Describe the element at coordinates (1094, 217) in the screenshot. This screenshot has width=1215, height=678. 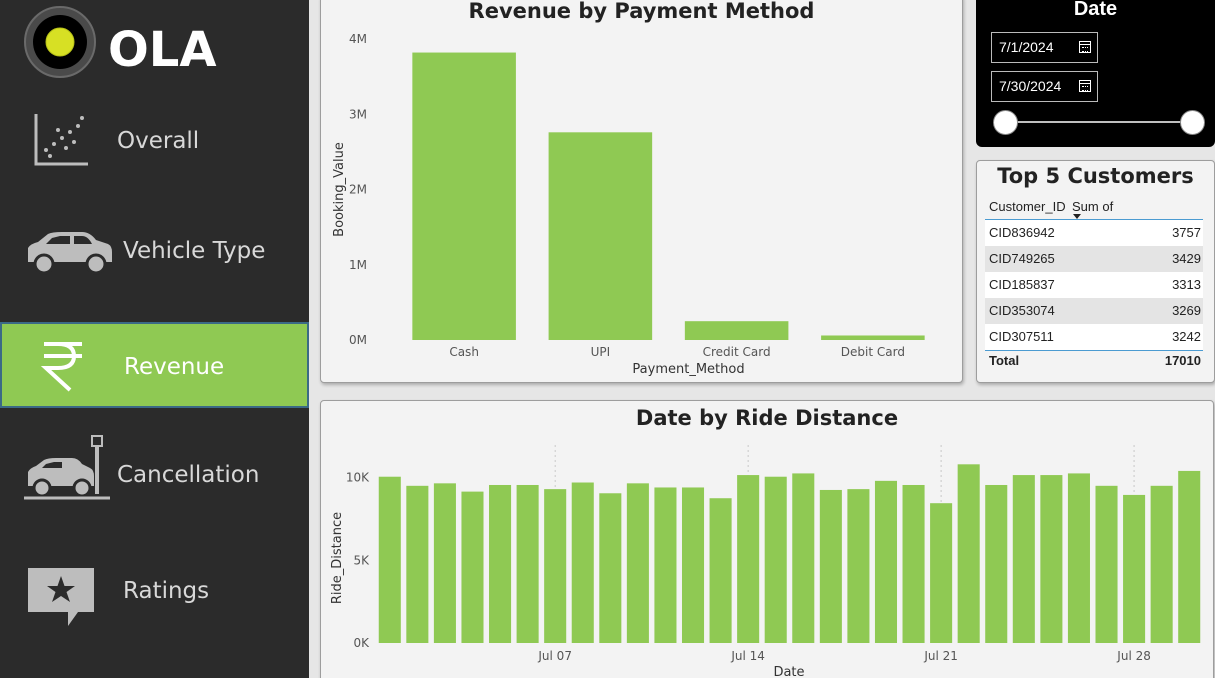
I see `table-header-row: Customer_ID Sum of Booking_Value` at that location.